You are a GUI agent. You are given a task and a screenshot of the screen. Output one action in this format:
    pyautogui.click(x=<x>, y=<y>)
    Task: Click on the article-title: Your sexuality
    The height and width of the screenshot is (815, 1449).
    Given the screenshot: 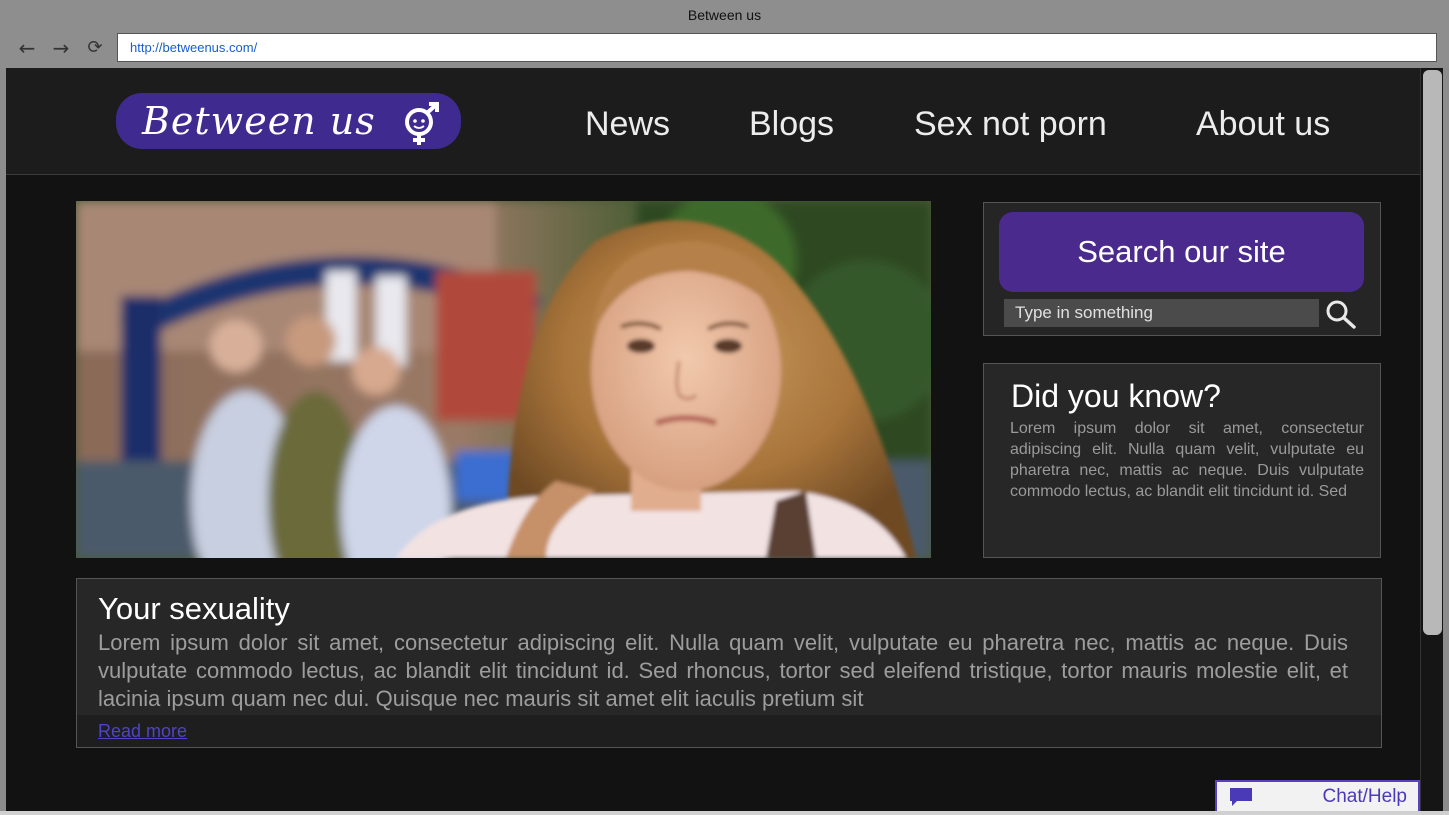 What is the action you would take?
    pyautogui.click(x=194, y=608)
    